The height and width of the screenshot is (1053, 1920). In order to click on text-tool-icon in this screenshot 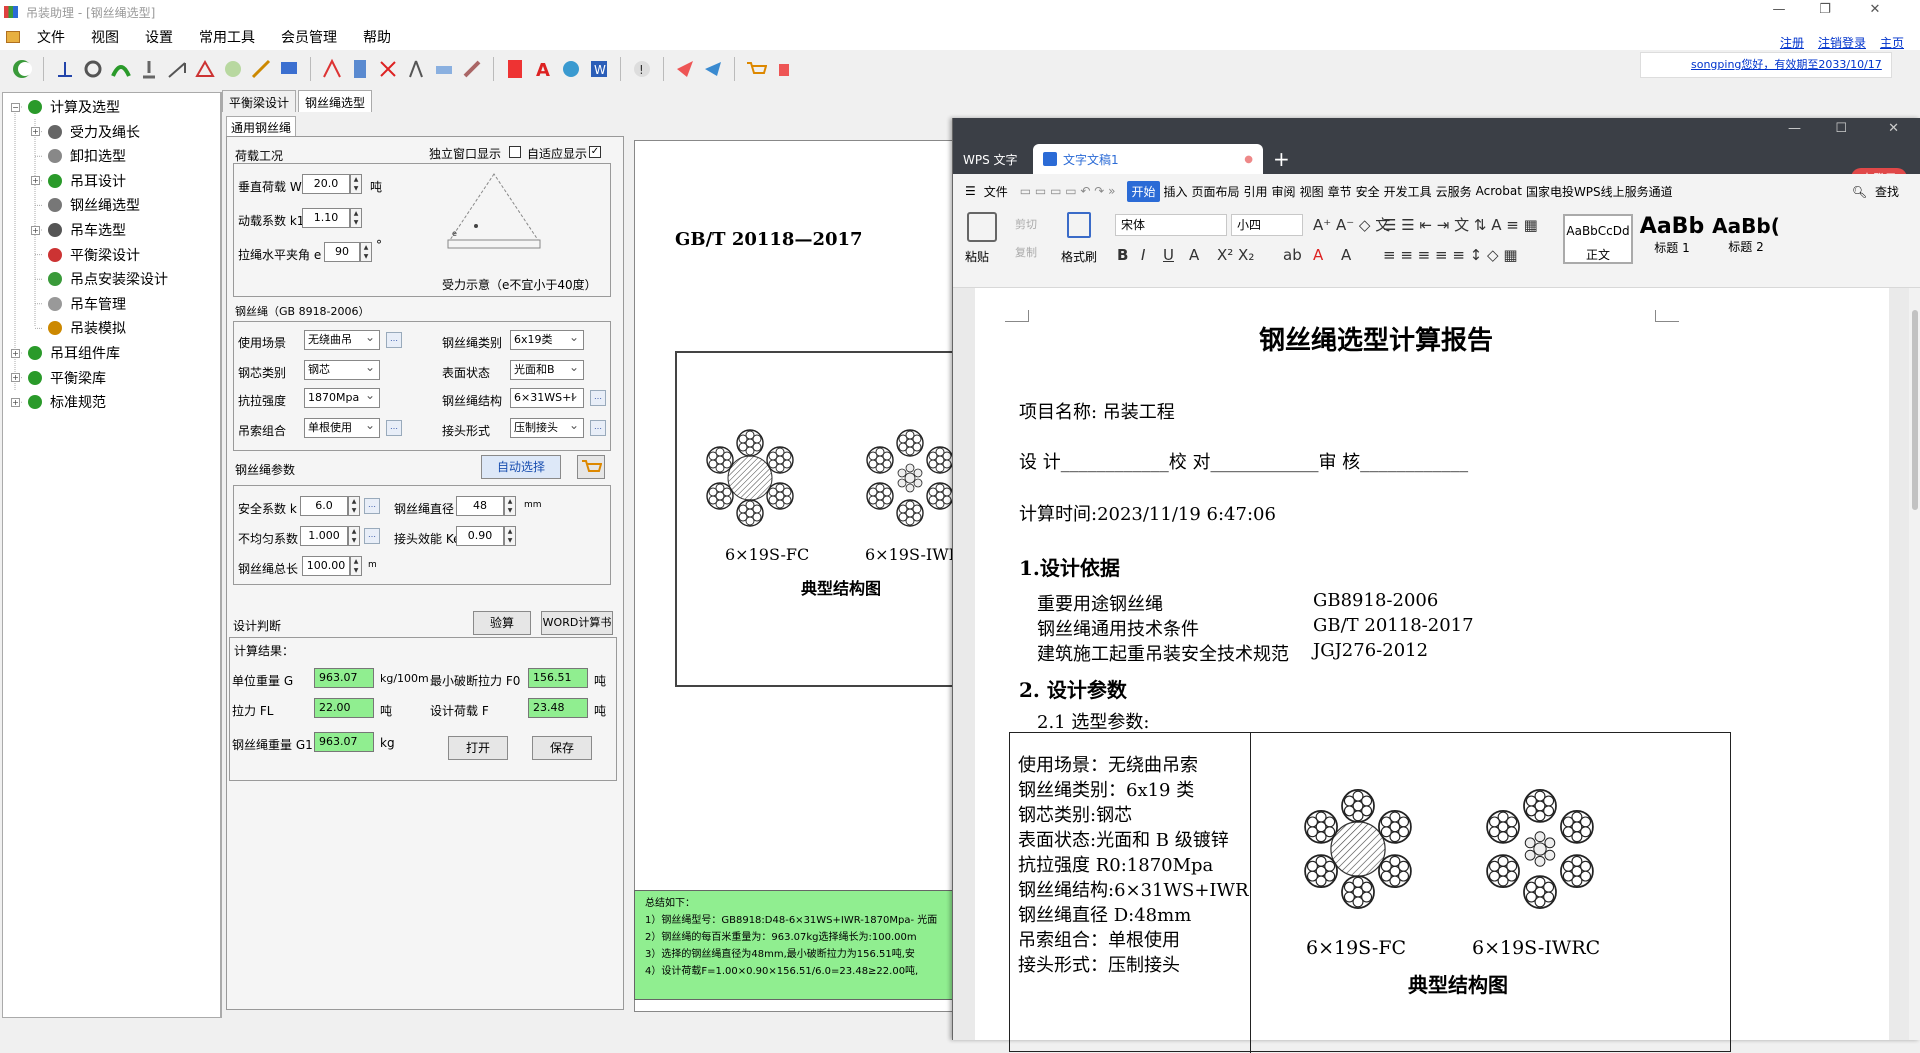, I will do `click(332, 69)`.